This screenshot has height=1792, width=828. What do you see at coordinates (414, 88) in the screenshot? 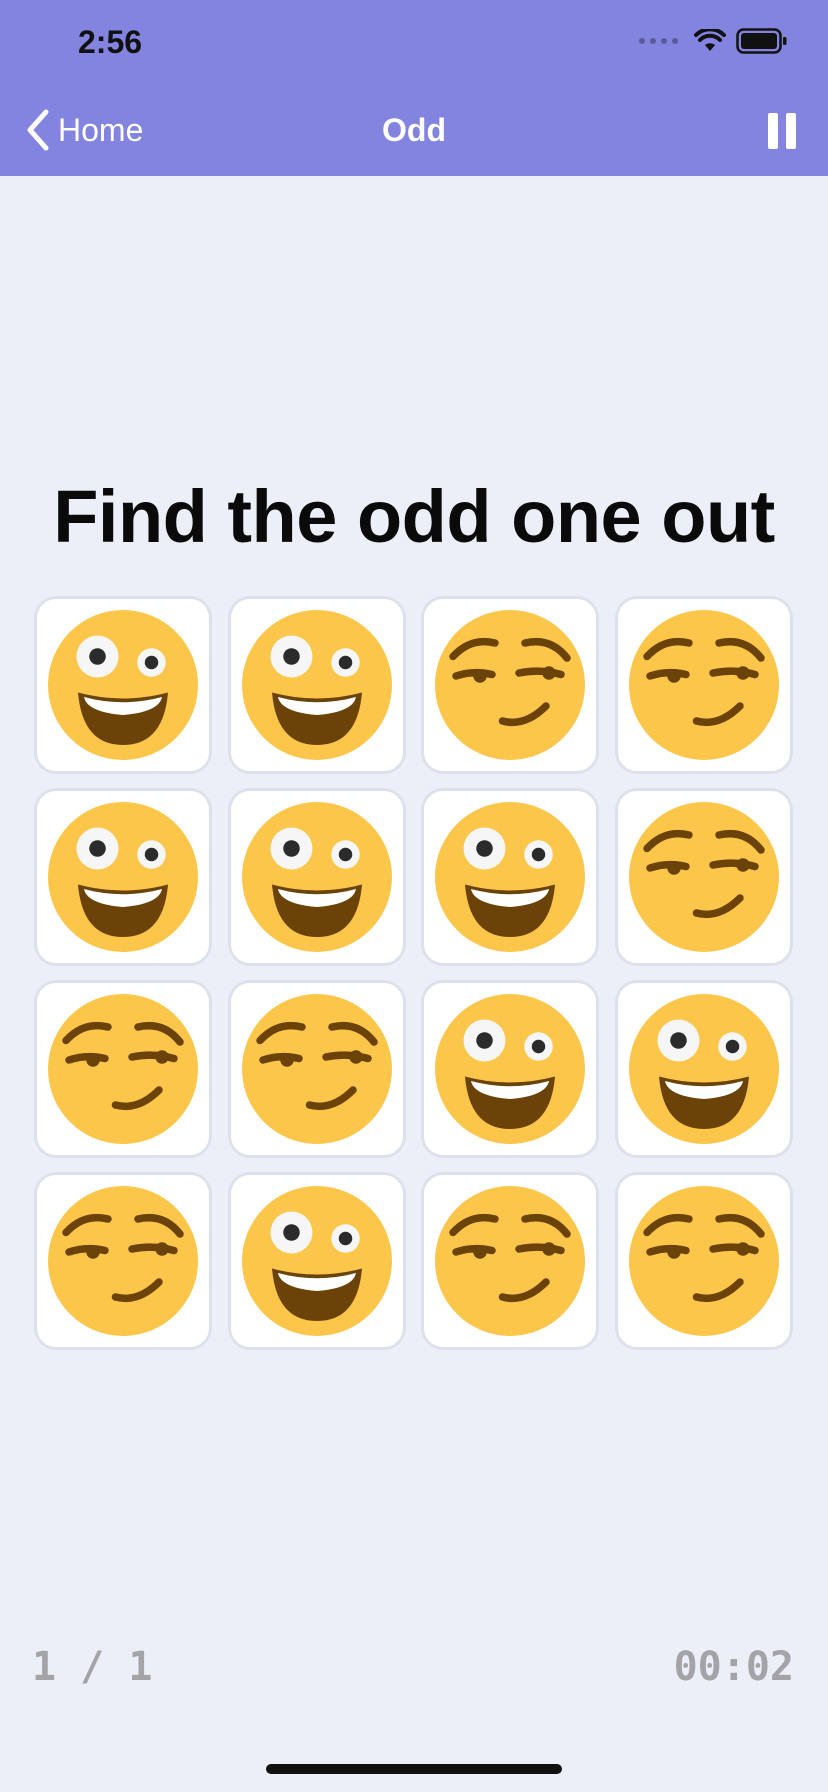
I see `nav-bar: 2:56 Home Odd` at bounding box center [414, 88].